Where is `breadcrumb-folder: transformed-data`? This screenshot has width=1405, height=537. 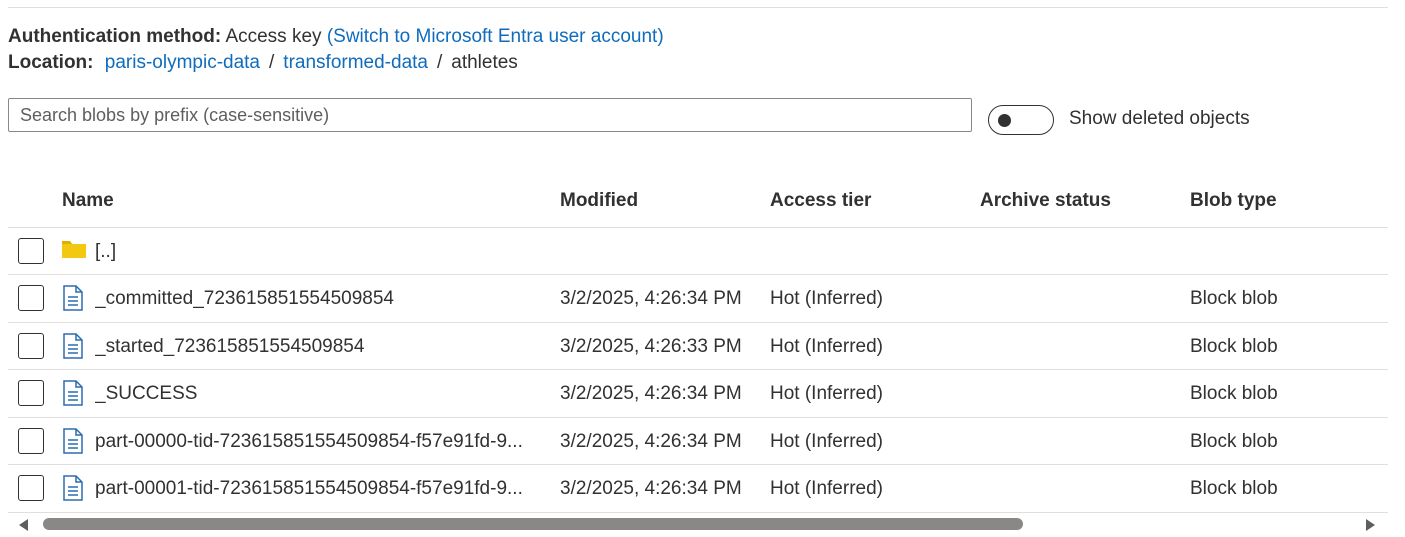
breadcrumb-folder: transformed-data is located at coordinates (355, 62).